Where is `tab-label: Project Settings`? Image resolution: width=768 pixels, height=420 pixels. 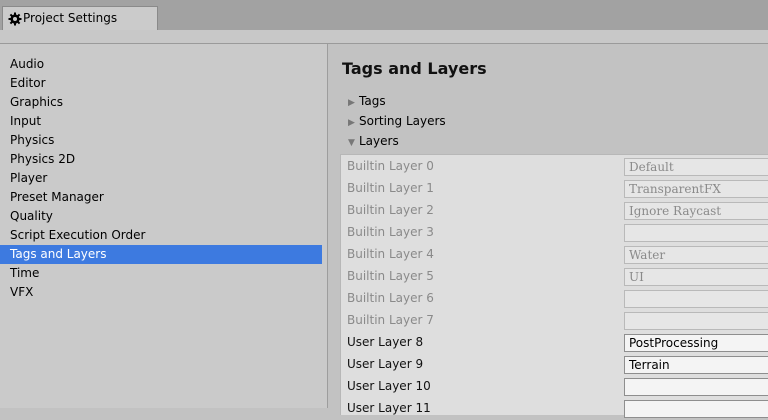 tab-label: Project Settings is located at coordinates (70, 18).